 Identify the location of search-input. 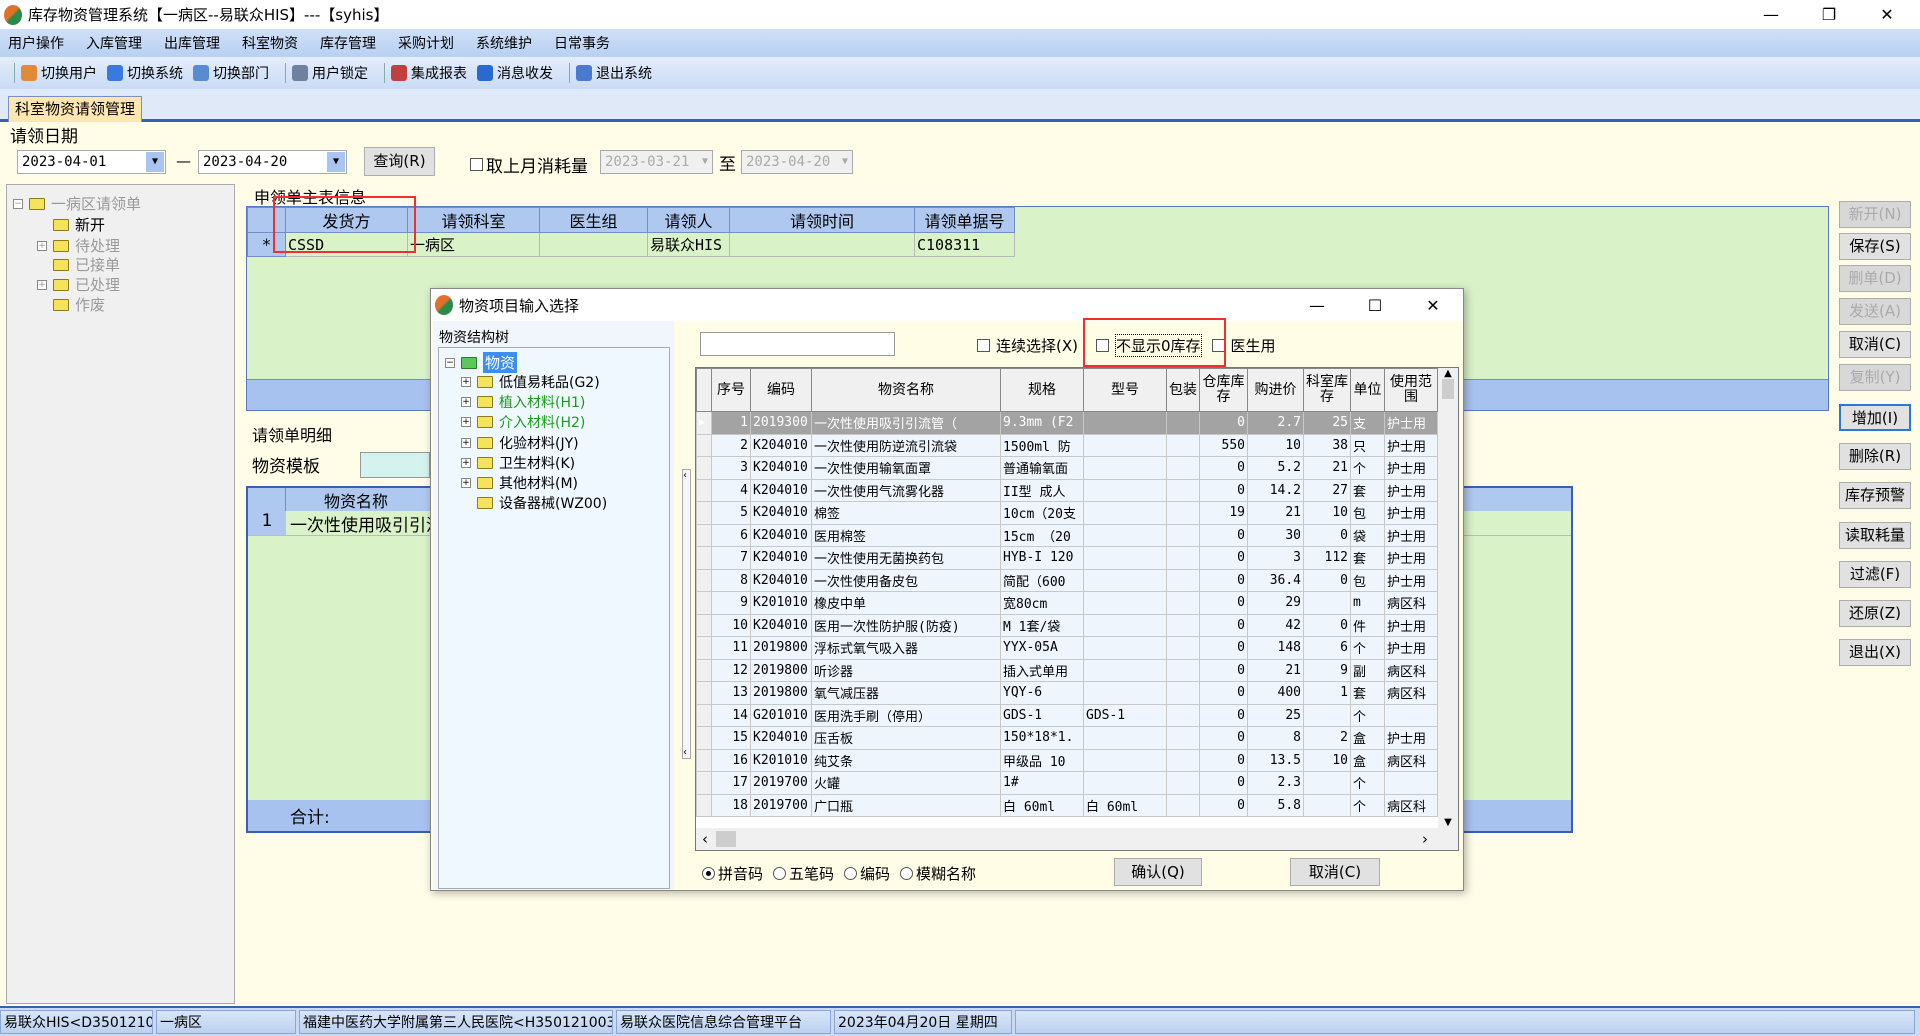
(797, 344).